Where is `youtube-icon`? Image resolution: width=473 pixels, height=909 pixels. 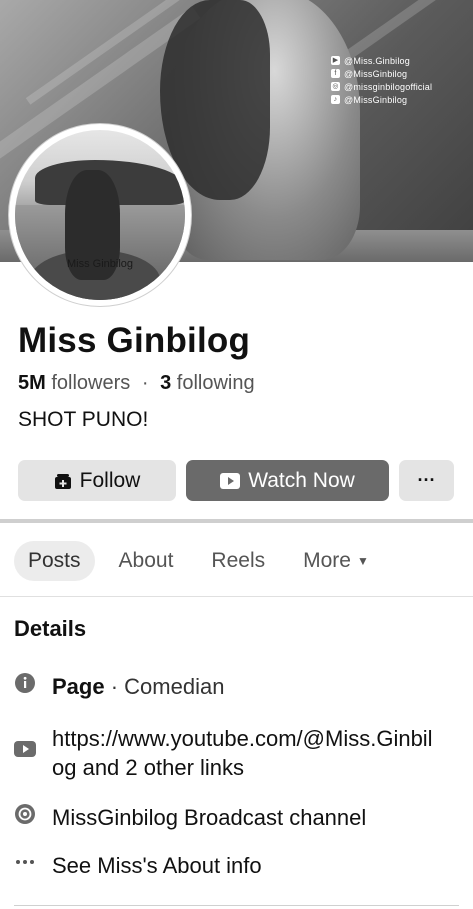 youtube-icon is located at coordinates (25, 749).